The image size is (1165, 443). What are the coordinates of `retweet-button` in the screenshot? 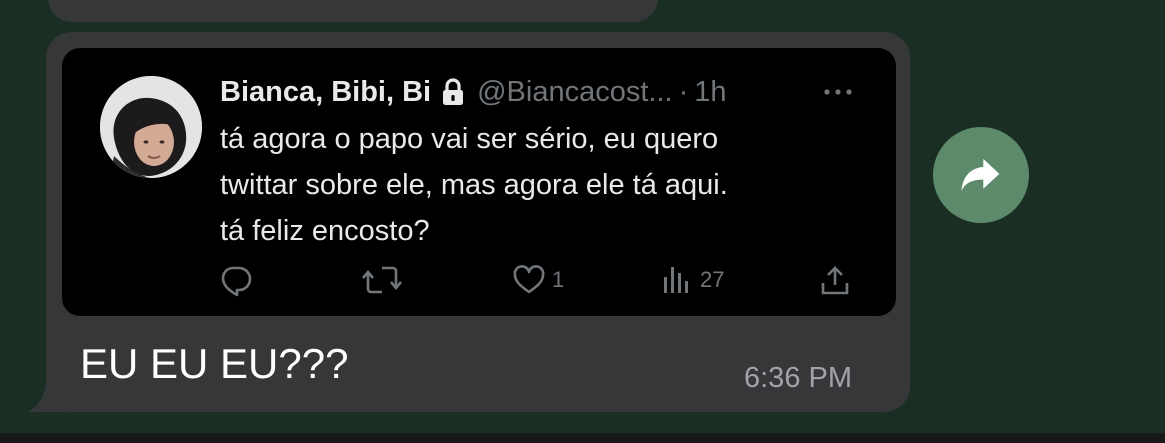 It's located at (382, 280).